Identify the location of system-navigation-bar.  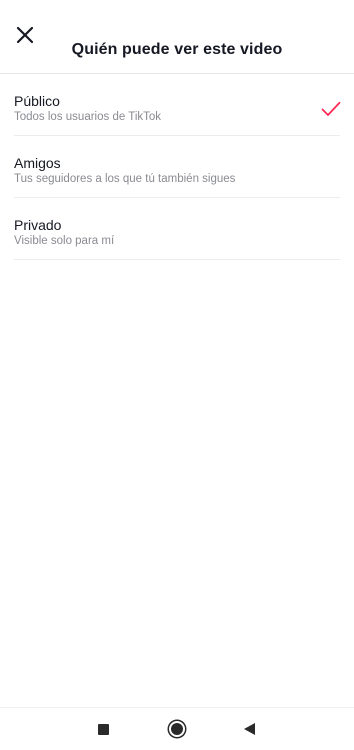
(177, 728).